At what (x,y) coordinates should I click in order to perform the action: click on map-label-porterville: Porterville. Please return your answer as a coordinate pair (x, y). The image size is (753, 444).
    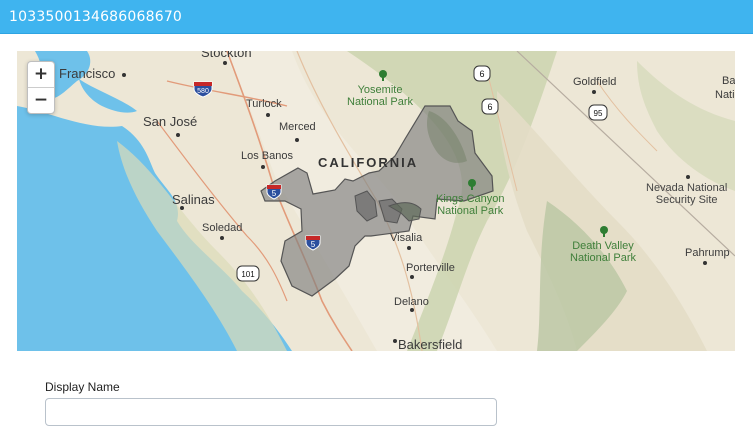
    Looking at the image, I should click on (430, 268).